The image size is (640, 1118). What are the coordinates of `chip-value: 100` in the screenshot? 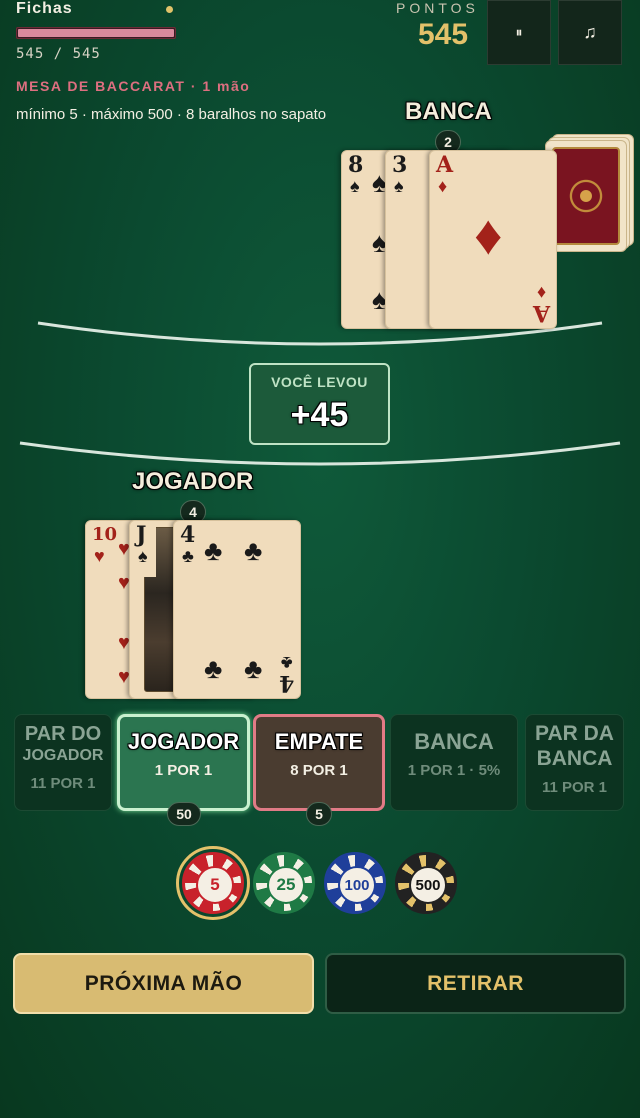 It's located at (357, 885).